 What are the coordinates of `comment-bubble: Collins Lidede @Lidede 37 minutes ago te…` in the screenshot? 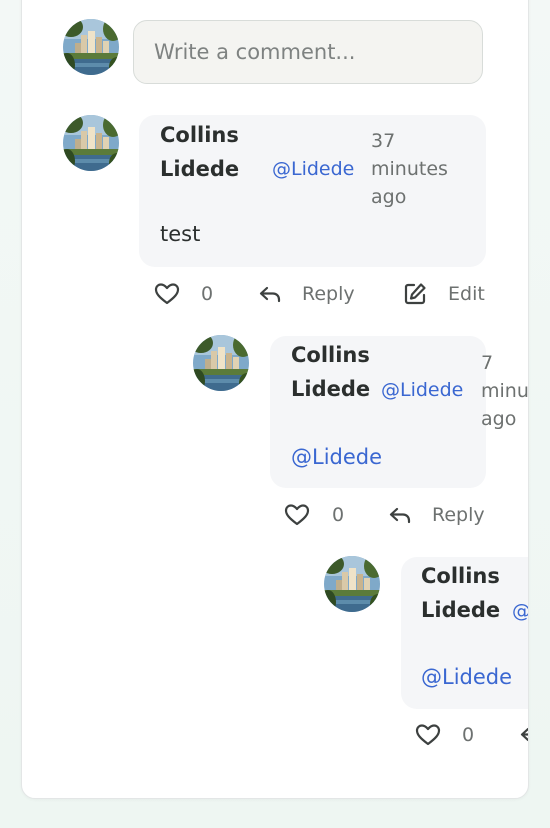 It's located at (312, 191).